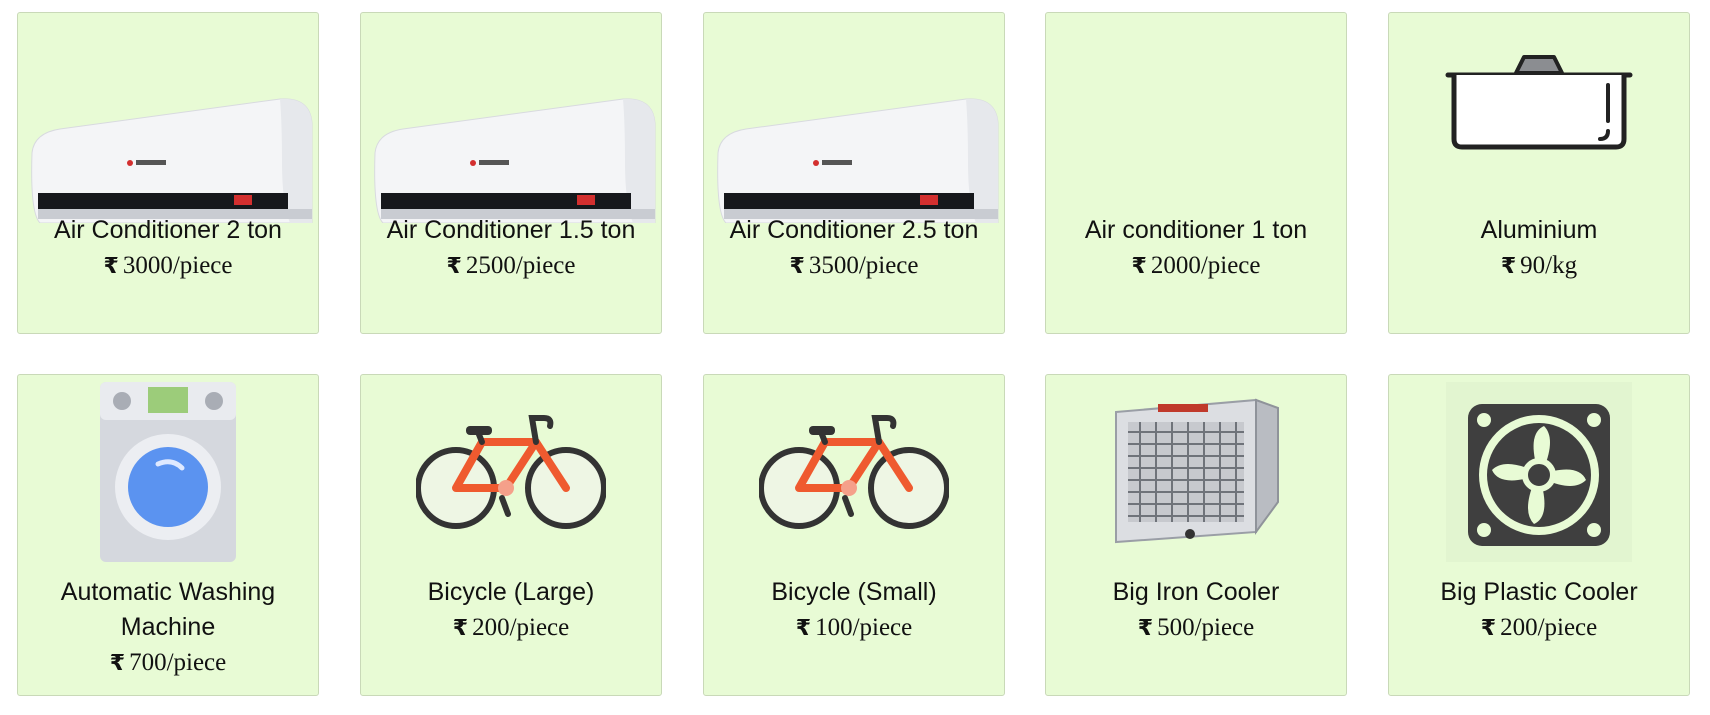 The height and width of the screenshot is (715, 1710). What do you see at coordinates (511, 230) in the screenshot?
I see `product-name: Air Conditioner 1.5 ton` at bounding box center [511, 230].